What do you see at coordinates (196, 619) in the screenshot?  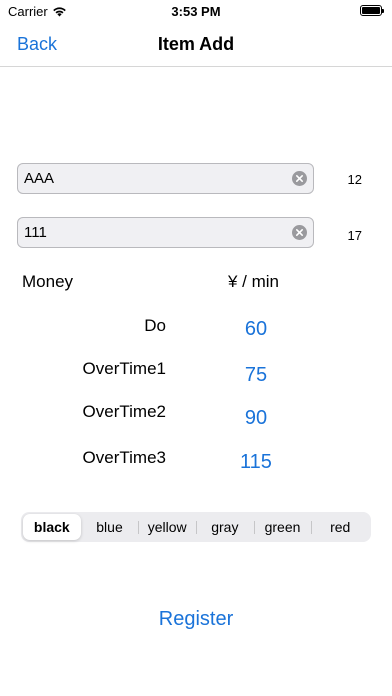 I see `register-button: Register` at bounding box center [196, 619].